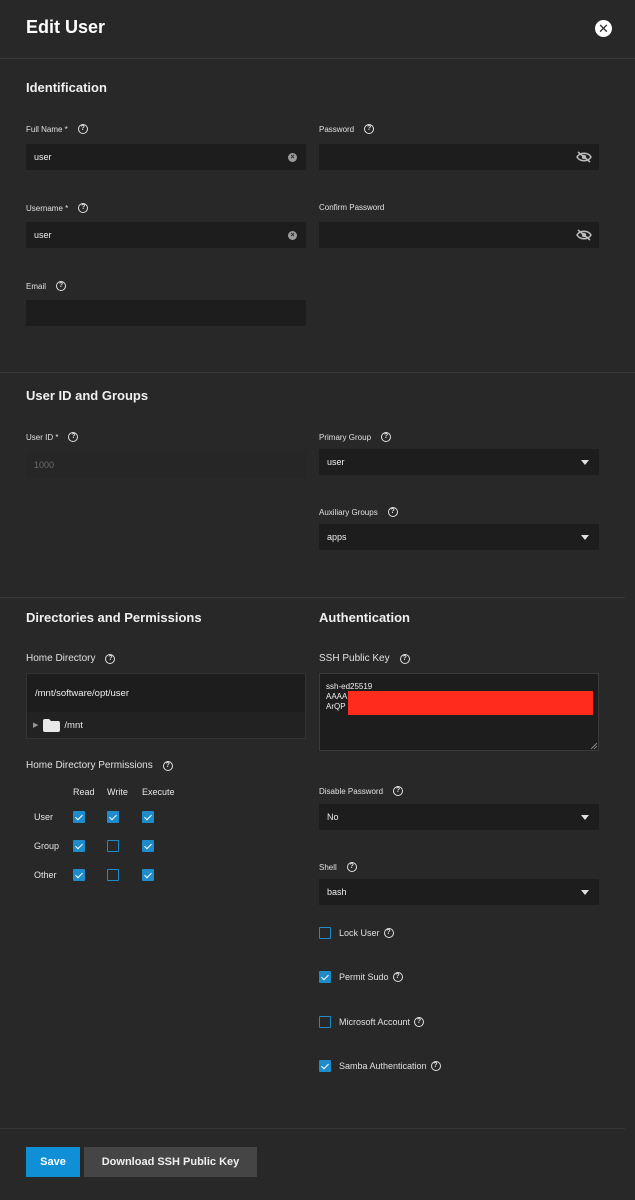 Image resolution: width=635 pixels, height=1200 pixels. What do you see at coordinates (170, 1162) in the screenshot?
I see `download-ssh-key-button: Download SSH Public Key` at bounding box center [170, 1162].